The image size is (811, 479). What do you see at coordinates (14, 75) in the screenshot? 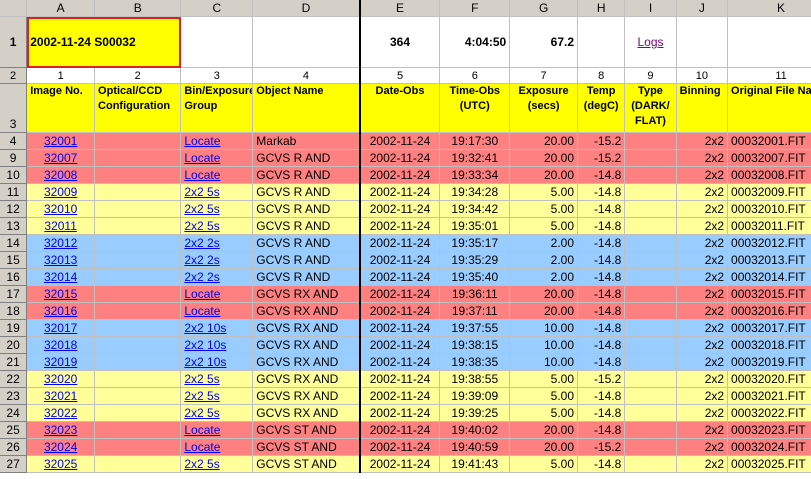
I see `row-header: 2` at bounding box center [14, 75].